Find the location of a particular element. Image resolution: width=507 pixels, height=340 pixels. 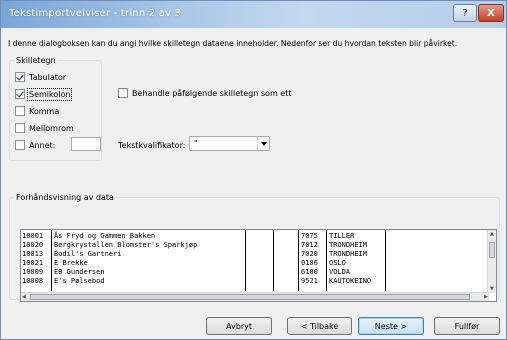

title-bar: Tekstimportveiviser - trinn 2 av 3 ? X is located at coordinates (253, 14).